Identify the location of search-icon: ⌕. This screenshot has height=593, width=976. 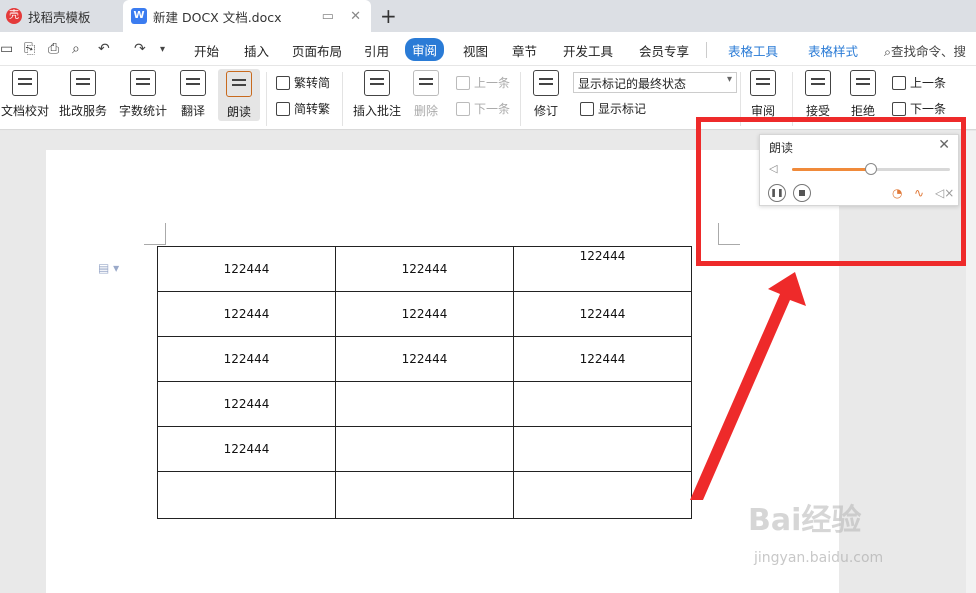
(888, 51).